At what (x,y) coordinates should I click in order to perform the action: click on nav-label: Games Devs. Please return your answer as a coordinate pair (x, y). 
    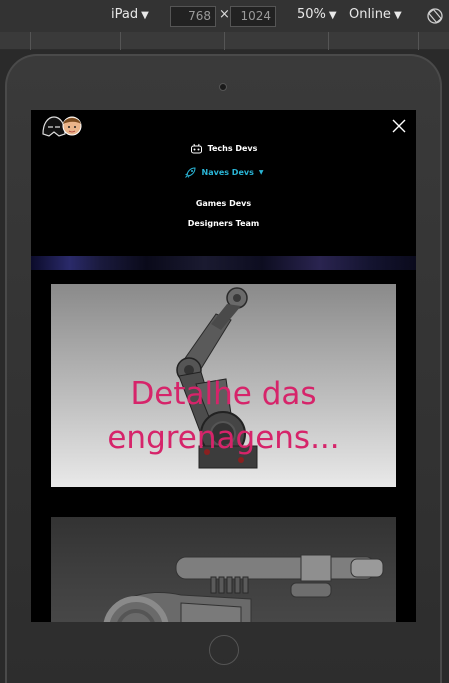
    Looking at the image, I should click on (223, 203).